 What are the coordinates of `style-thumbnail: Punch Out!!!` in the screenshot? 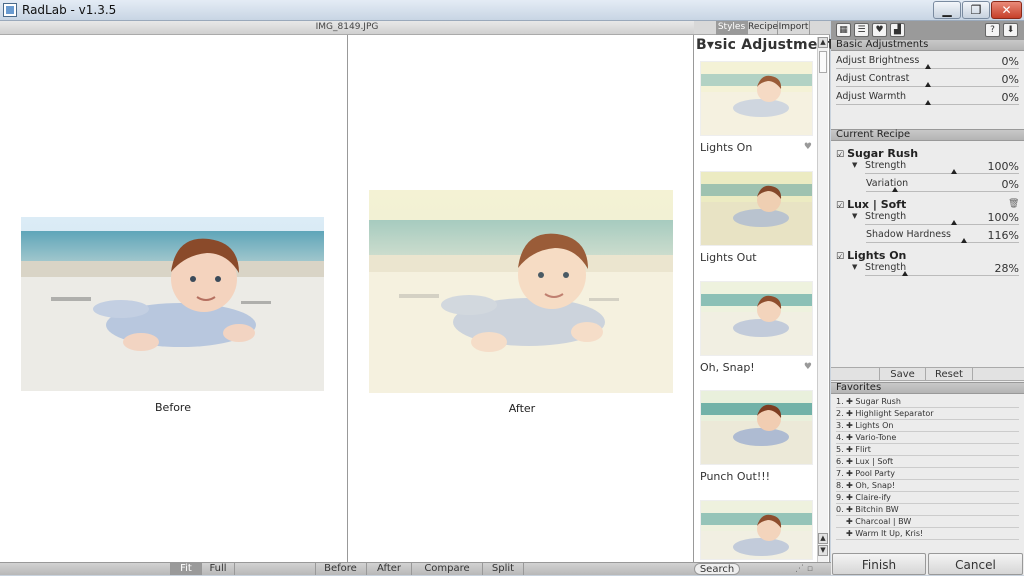 It's located at (756, 436).